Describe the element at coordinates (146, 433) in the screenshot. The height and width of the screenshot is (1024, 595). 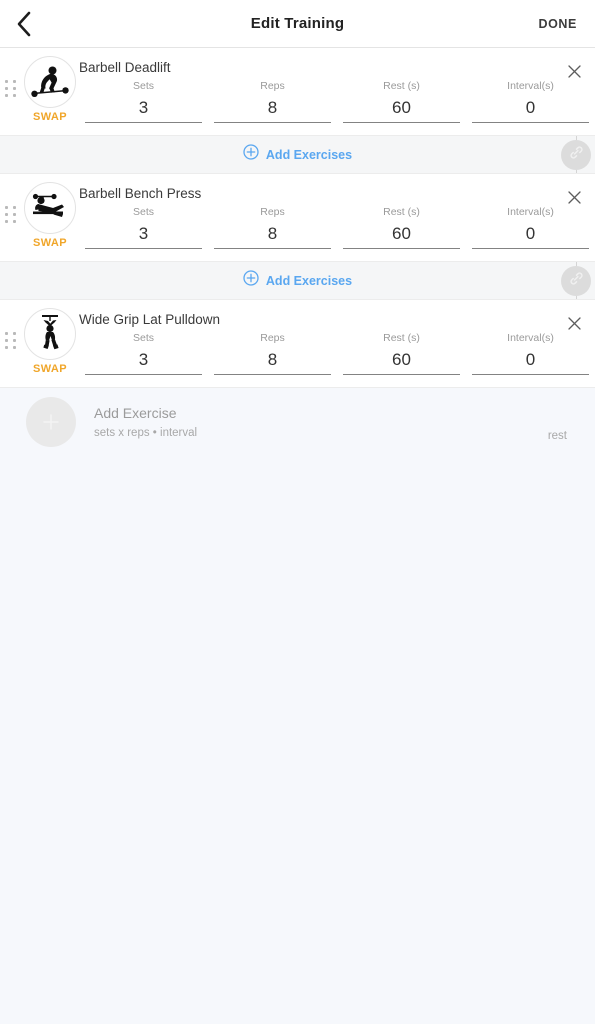
I see `add-exercise-subtitle: sets x reps • interval` at that location.